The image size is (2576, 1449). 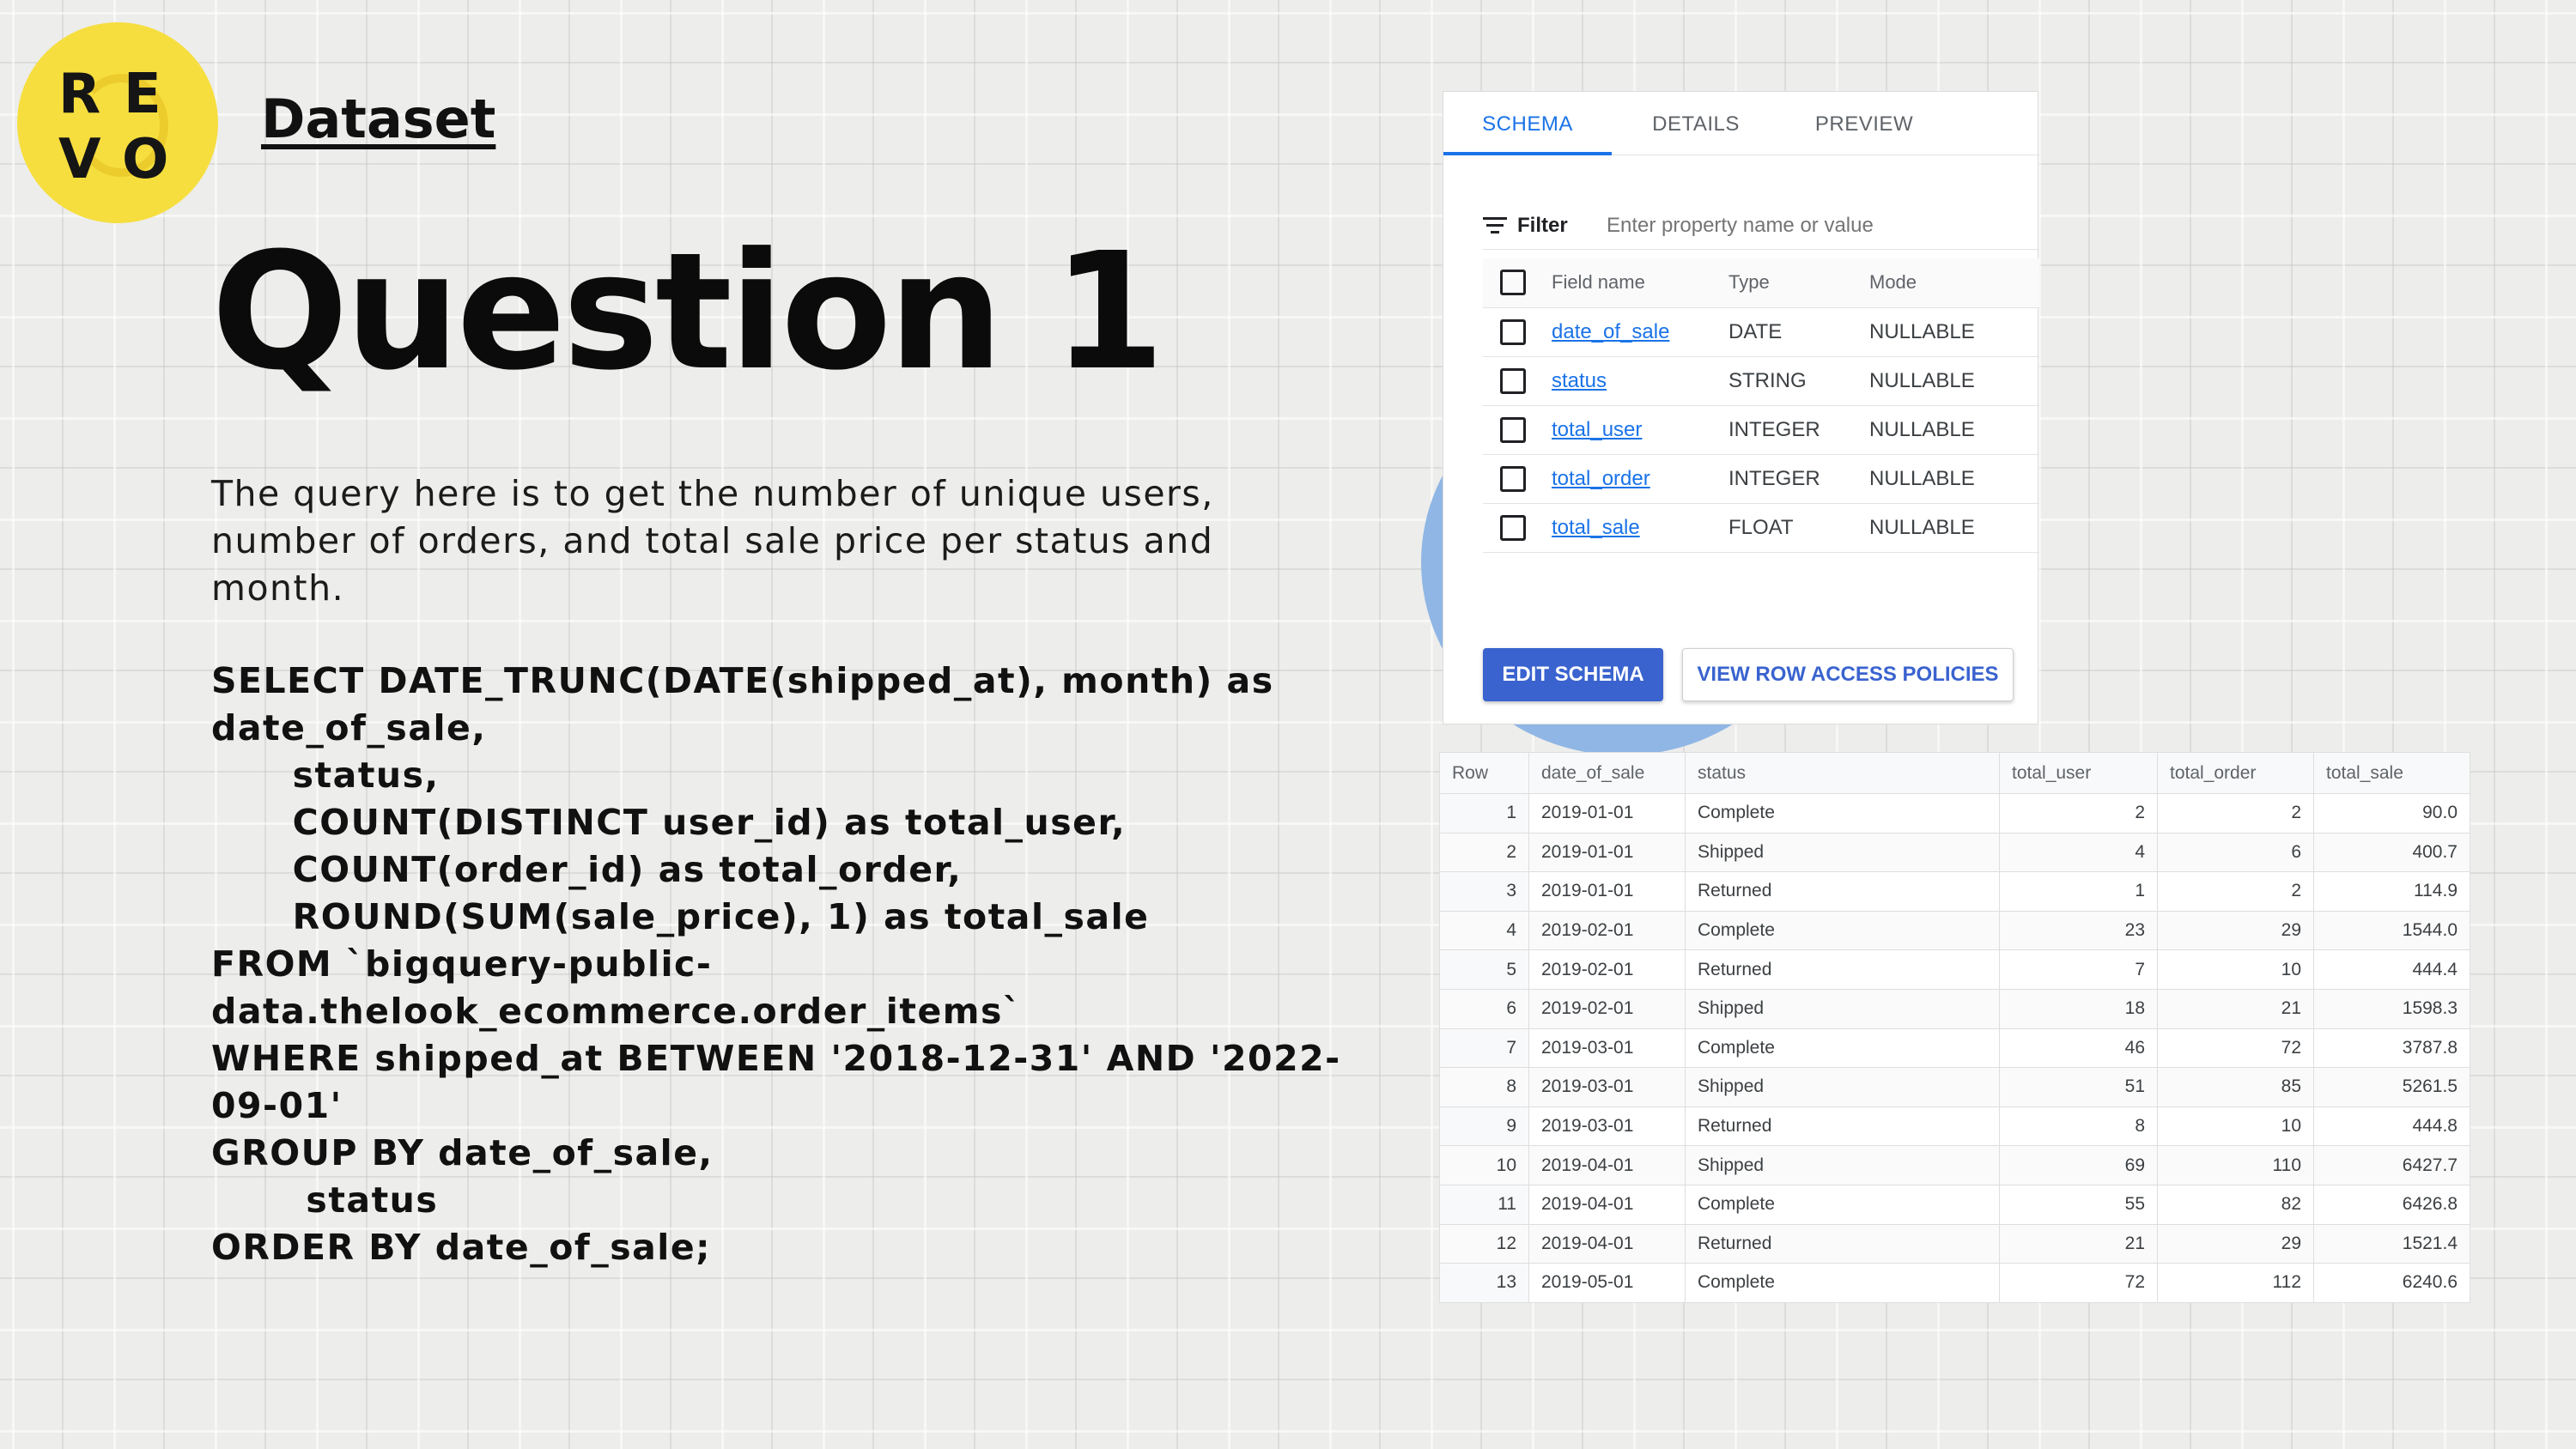 What do you see at coordinates (2078, 1087) in the screenshot?
I see `table-cell: 51` at bounding box center [2078, 1087].